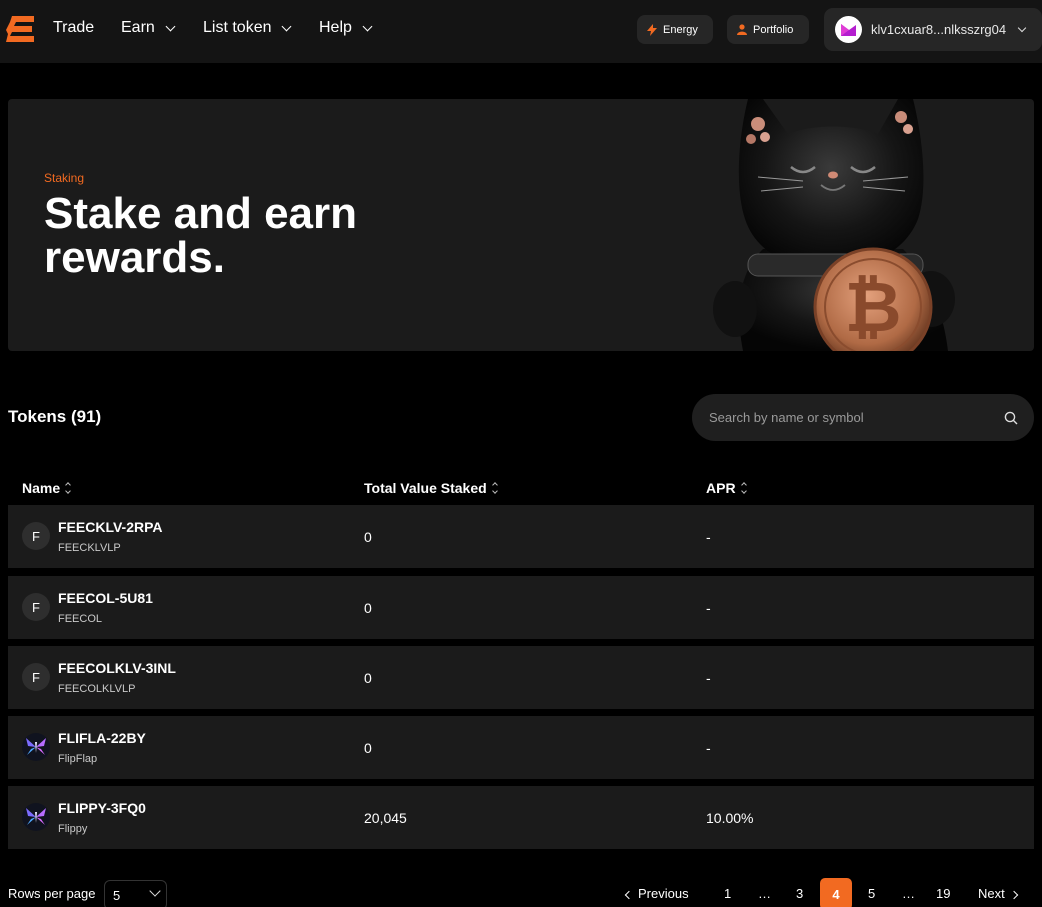  I want to click on wallet-address: klv1cxuar8...nlksszrg04, so click(939, 29).